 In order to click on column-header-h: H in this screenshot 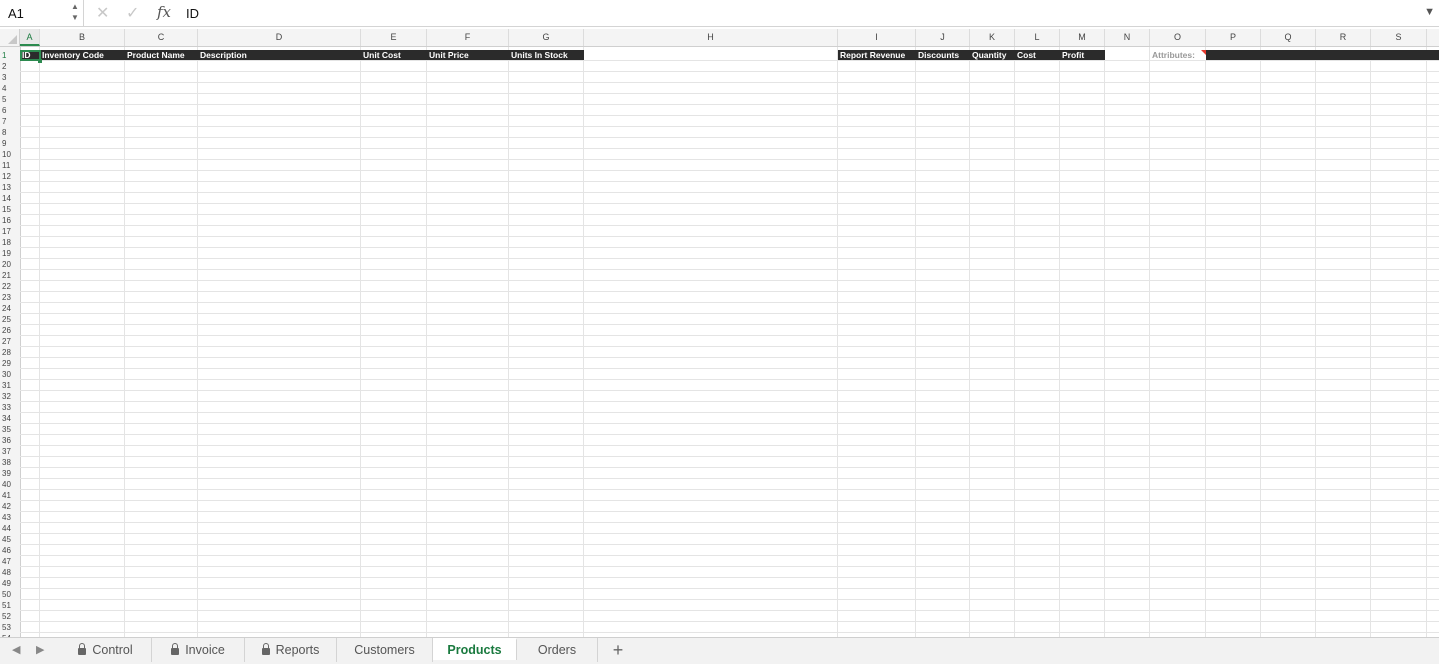, I will do `click(711, 37)`.